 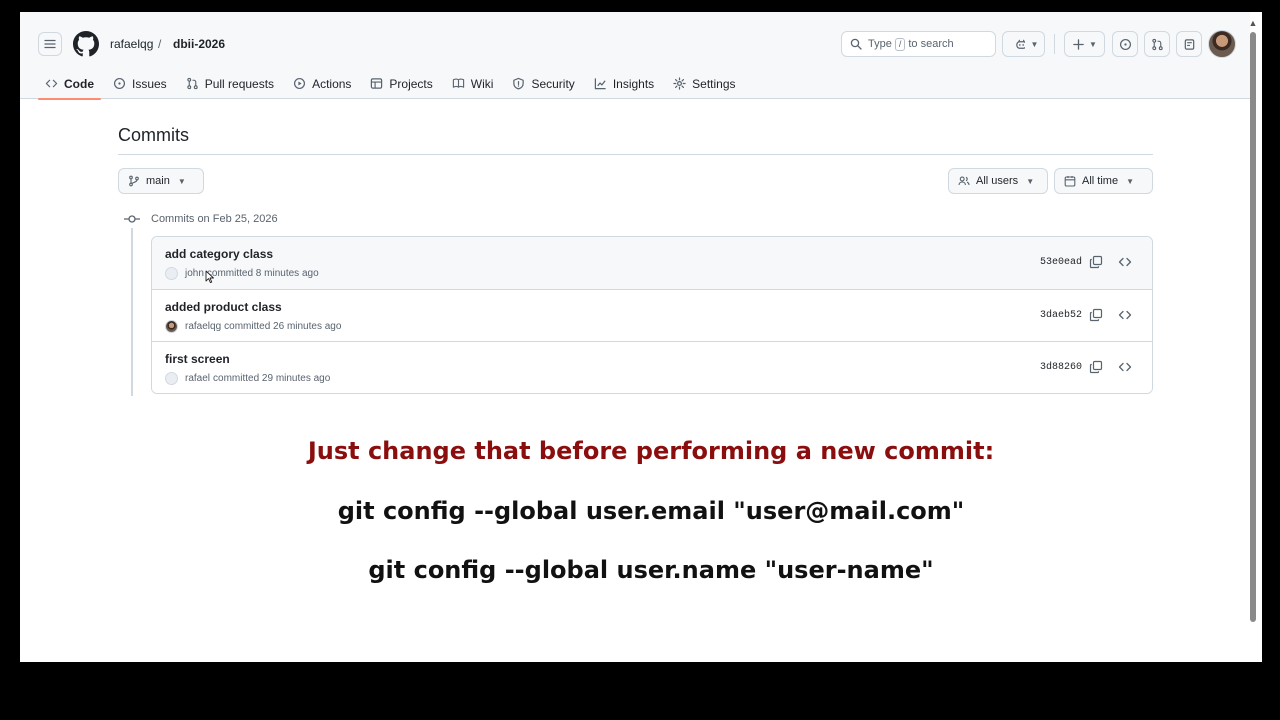 I want to click on vertical-scrollbar: ▲, so click(x=1253, y=328).